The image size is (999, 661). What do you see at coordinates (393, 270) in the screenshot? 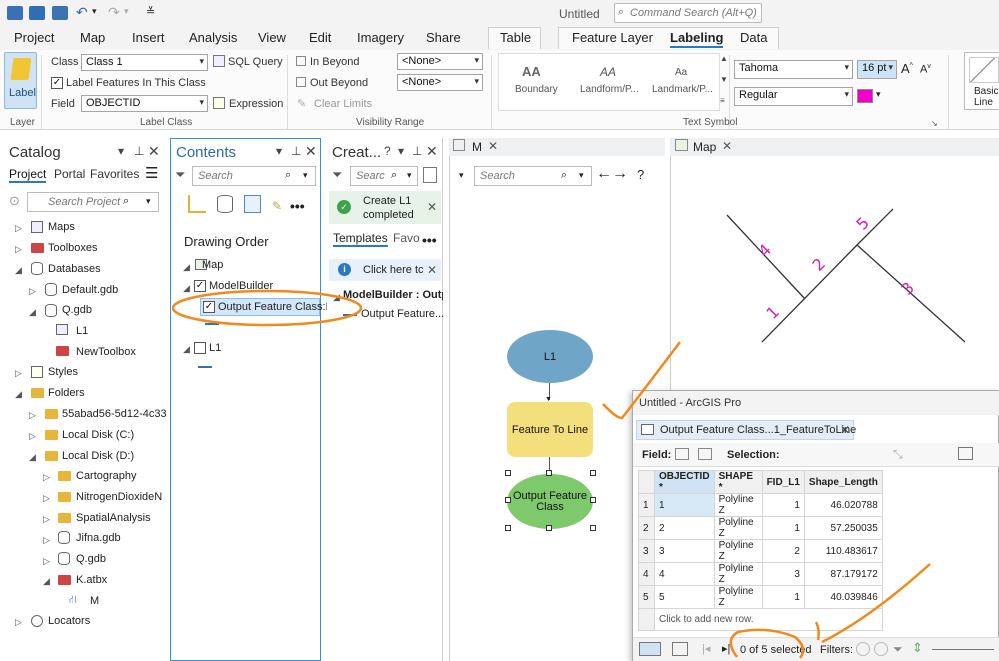
I see `info-text: Click here tc` at bounding box center [393, 270].